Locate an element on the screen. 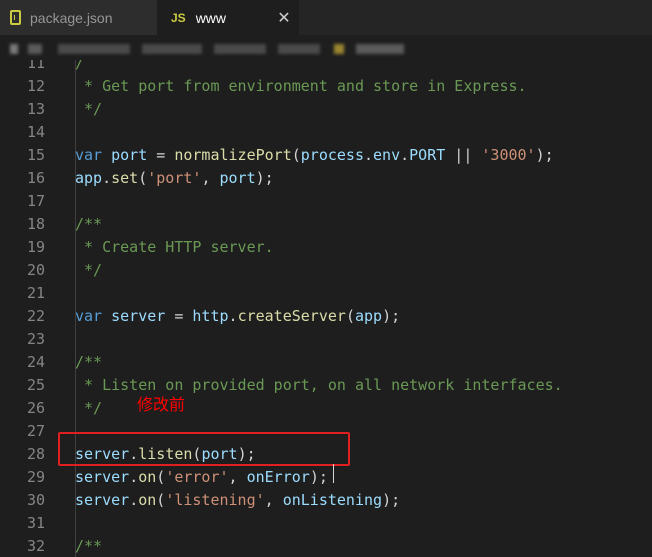 Image resolution: width=652 pixels, height=557 pixels. tab-package-json: package.json is located at coordinates (78, 17).